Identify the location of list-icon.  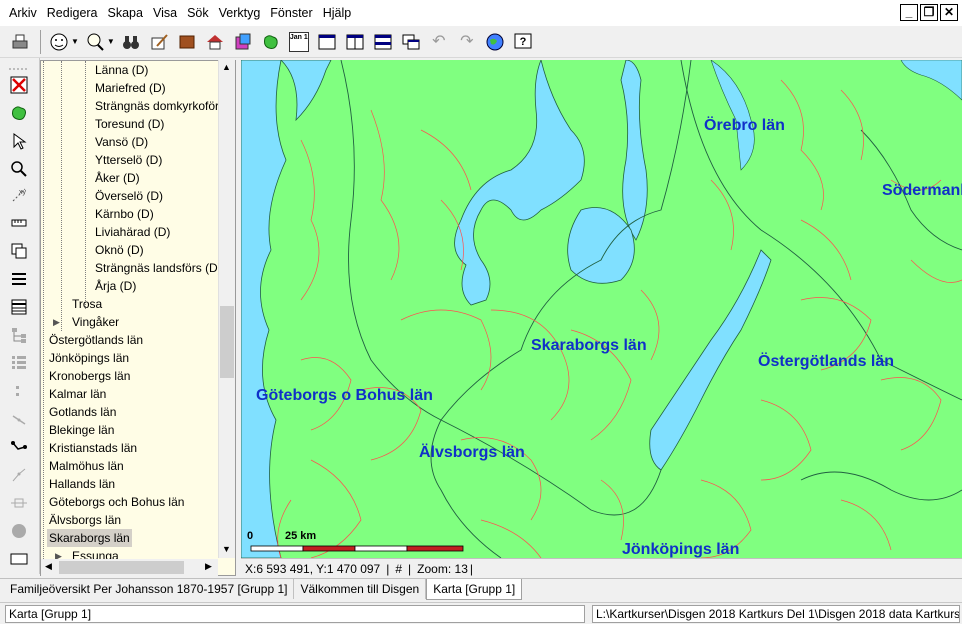
(19, 279).